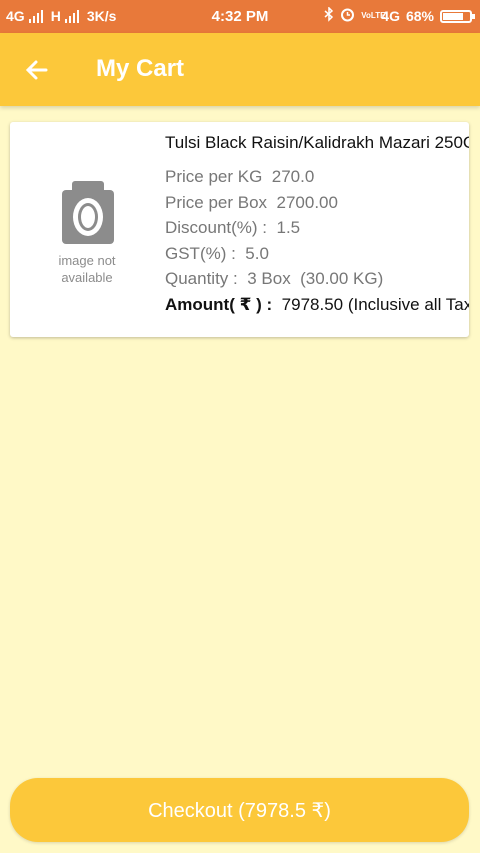 The image size is (480, 853). What do you see at coordinates (419, 16) in the screenshot?
I see `battery-percent: 68%` at bounding box center [419, 16].